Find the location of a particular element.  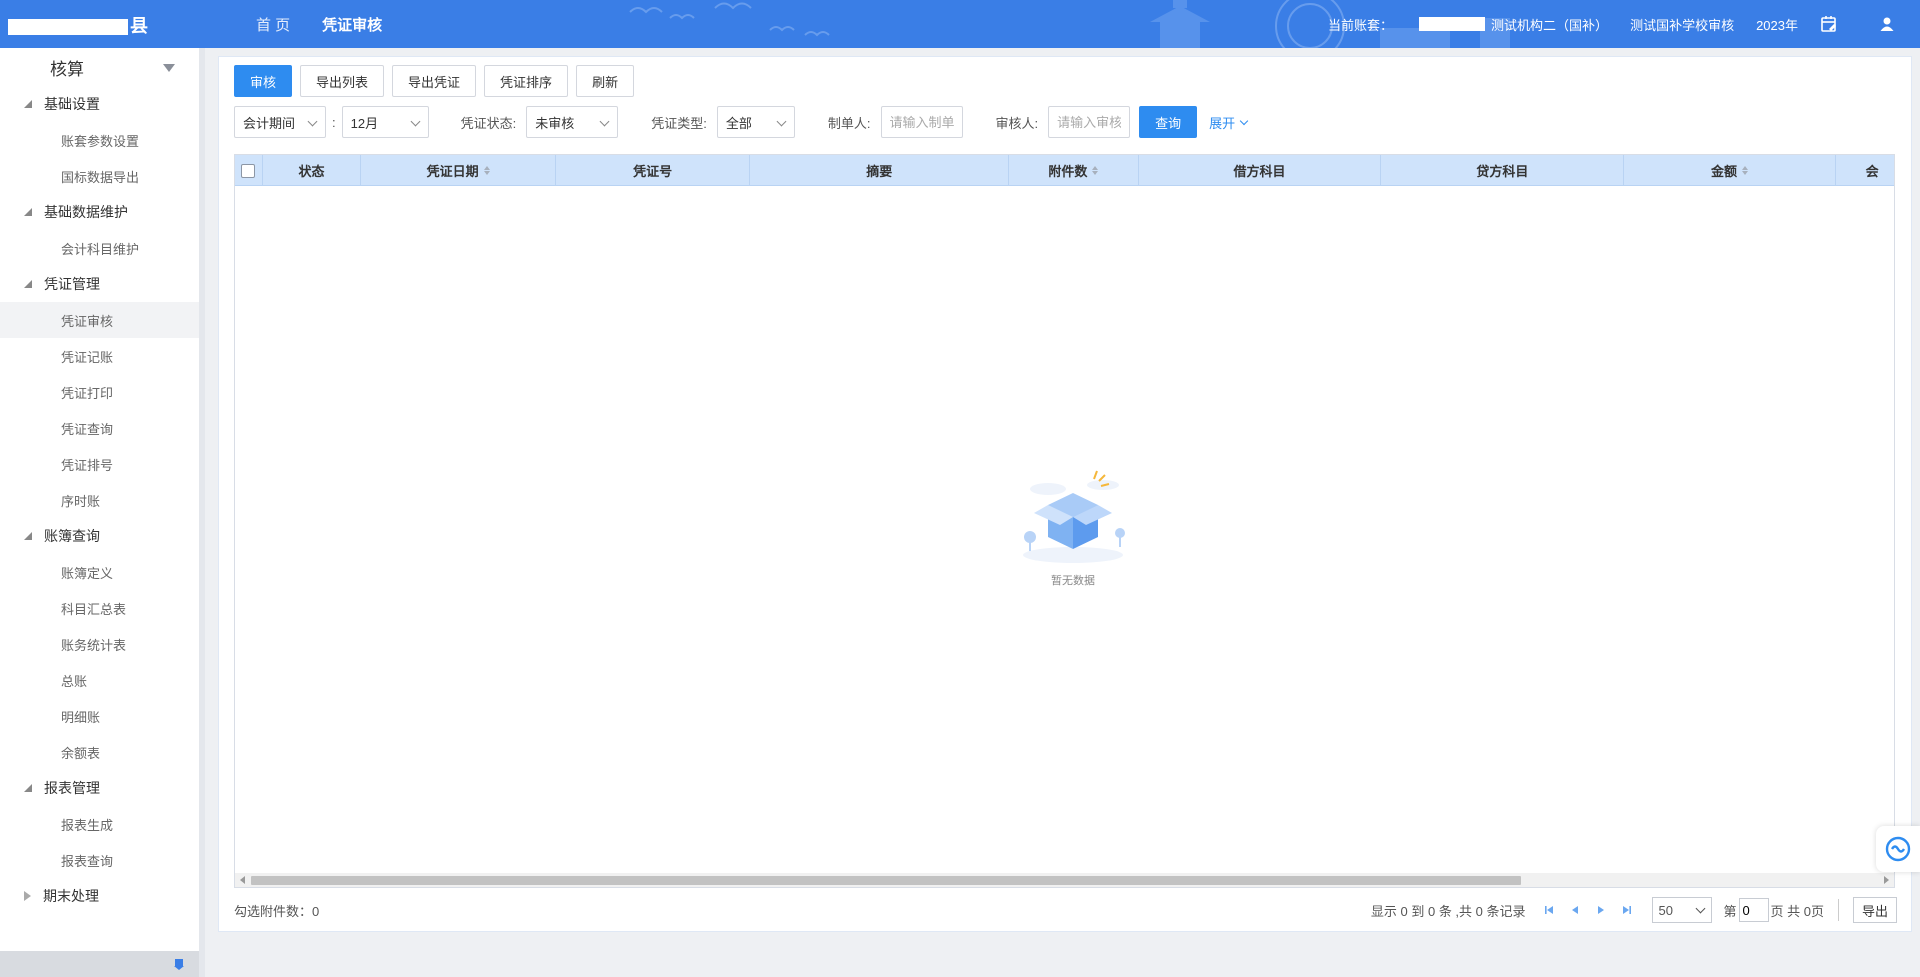

sidebar-group-basic-settings: 基础设置 is located at coordinates (99, 104).